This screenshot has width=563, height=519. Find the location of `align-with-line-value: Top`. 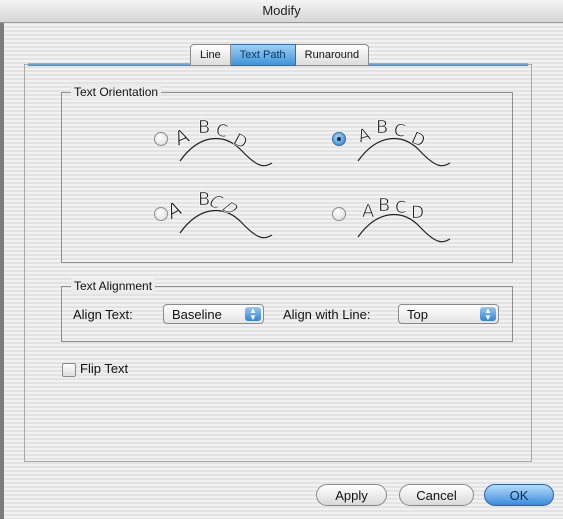

align-with-line-value: Top is located at coordinates (417, 314).